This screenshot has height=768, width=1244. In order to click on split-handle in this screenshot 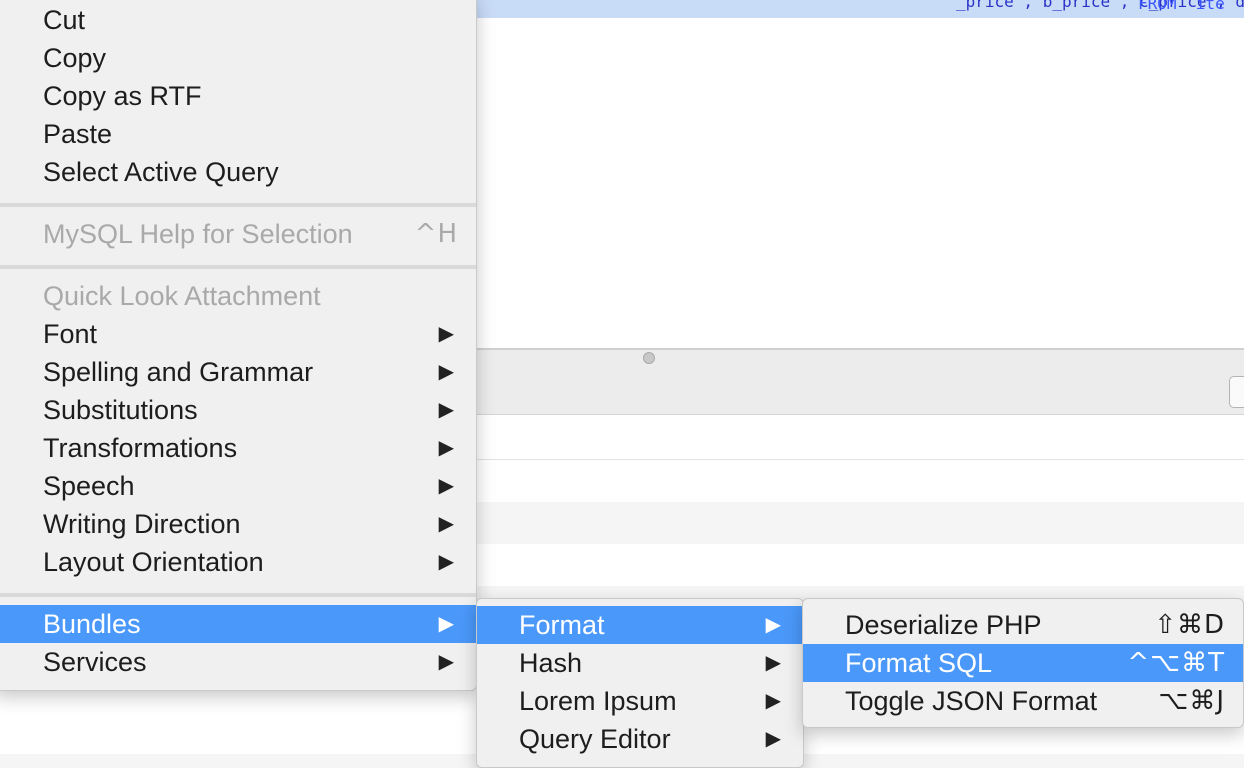, I will do `click(649, 358)`.